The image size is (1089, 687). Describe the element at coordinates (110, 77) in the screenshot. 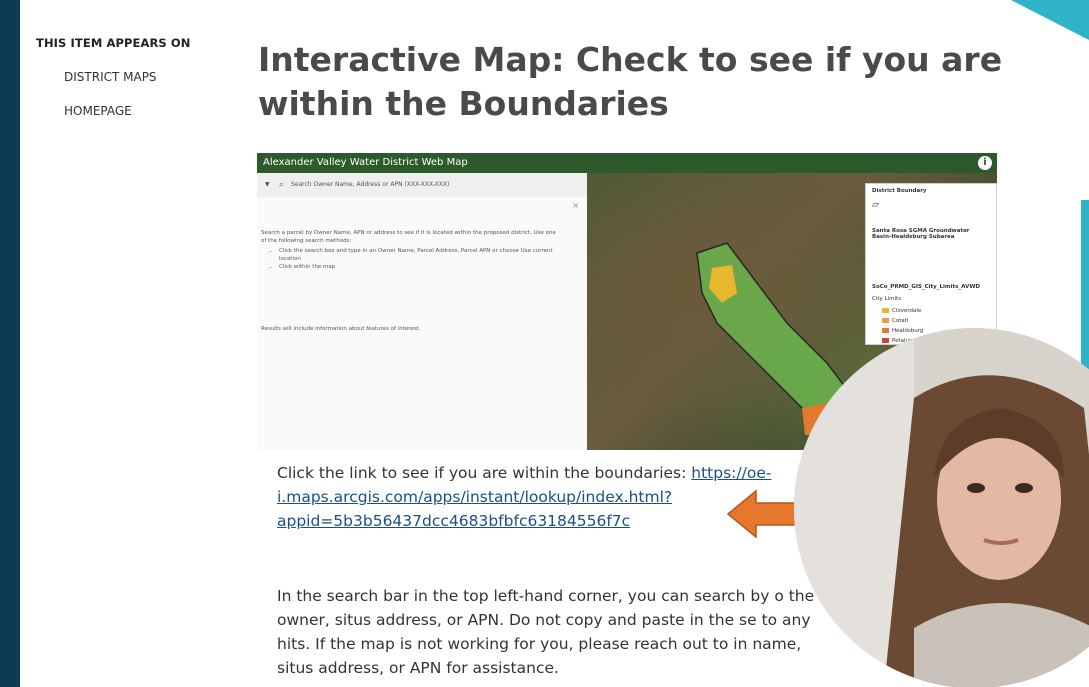

I see `sidebar-link-district-maps: DISTRICT MAPS` at that location.